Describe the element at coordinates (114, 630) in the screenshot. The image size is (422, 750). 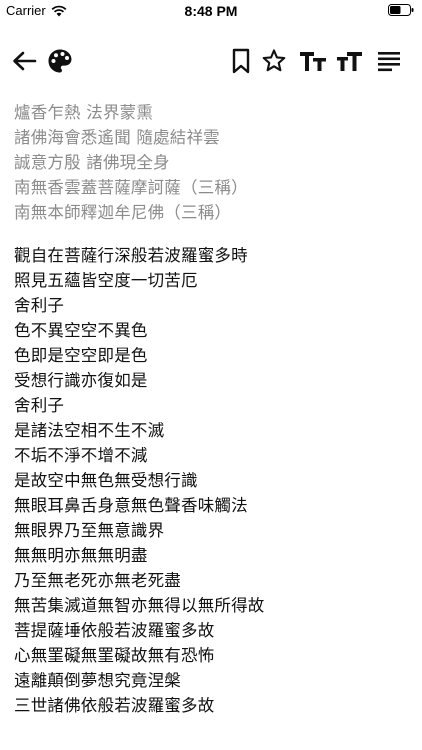
I see `sutra-line: 菩提薩埵依般若波羅蜜多故` at that location.